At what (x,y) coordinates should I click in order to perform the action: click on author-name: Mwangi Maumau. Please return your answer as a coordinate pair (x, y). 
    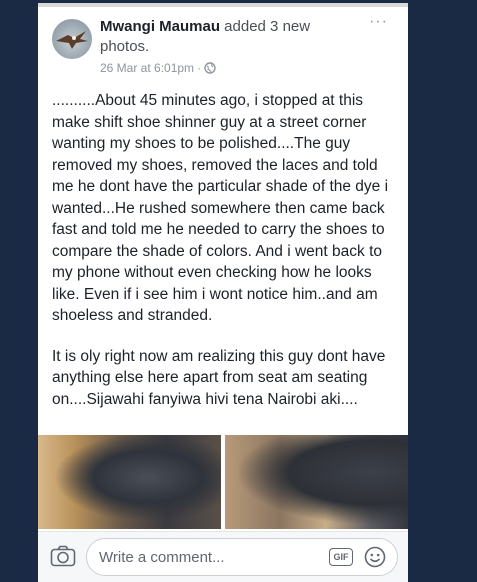
    Looking at the image, I should click on (160, 26).